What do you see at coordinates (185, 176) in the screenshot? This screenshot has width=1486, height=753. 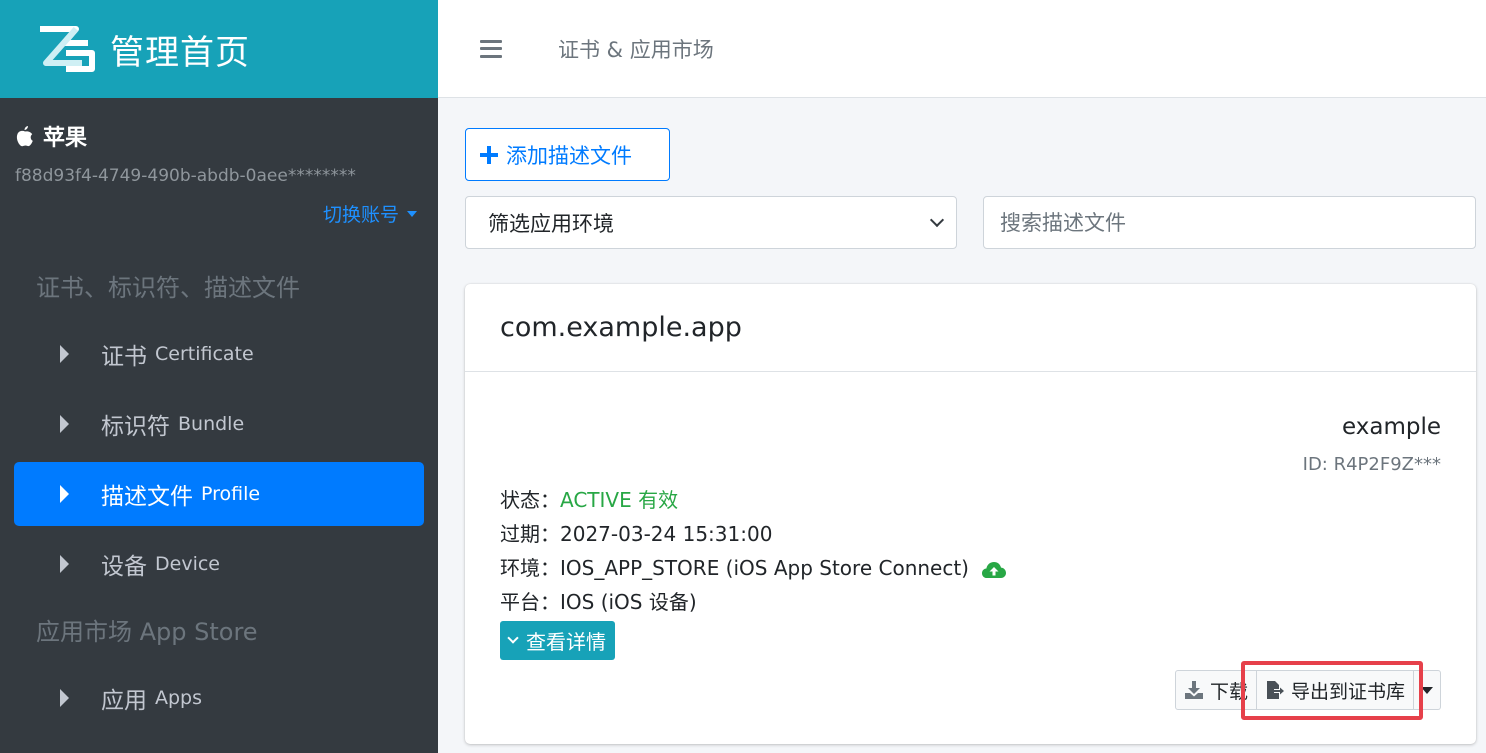 I see `account-id: f88d93f4-4749-490b-abdb-0aee********` at bounding box center [185, 176].